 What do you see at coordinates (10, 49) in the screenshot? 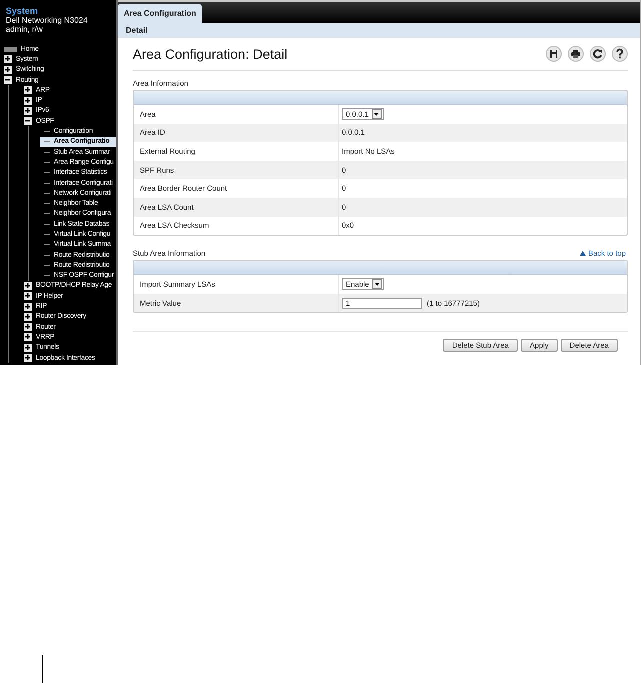
I see `home-bar-icon` at bounding box center [10, 49].